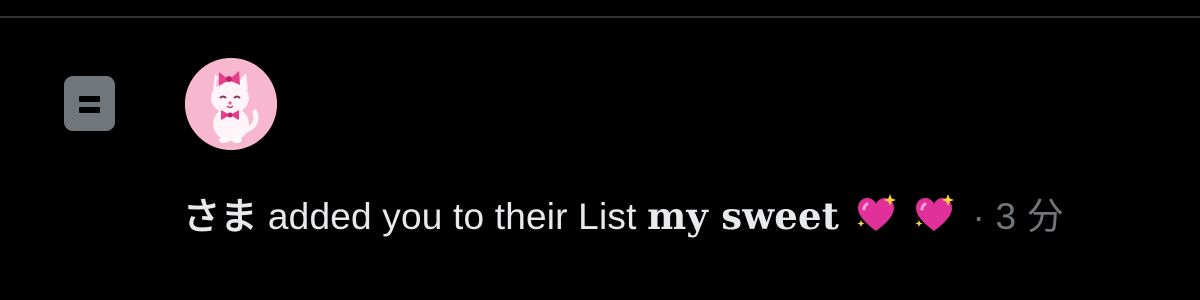 The width and height of the screenshot is (1200, 300). I want to click on pink-cat-avatar-icon, so click(231, 104).